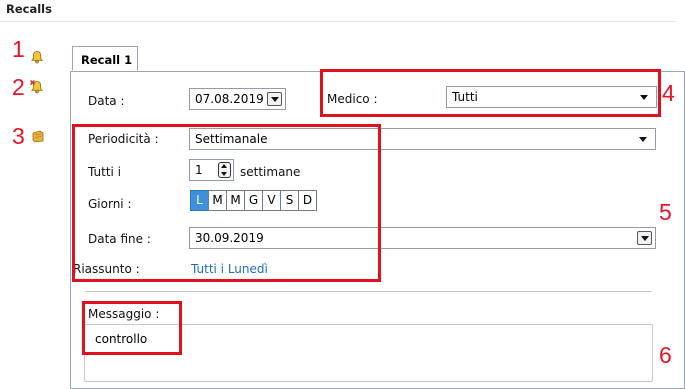 The height and width of the screenshot is (389, 685). Describe the element at coordinates (106, 101) in the screenshot. I see `data-label: Data :` at that location.